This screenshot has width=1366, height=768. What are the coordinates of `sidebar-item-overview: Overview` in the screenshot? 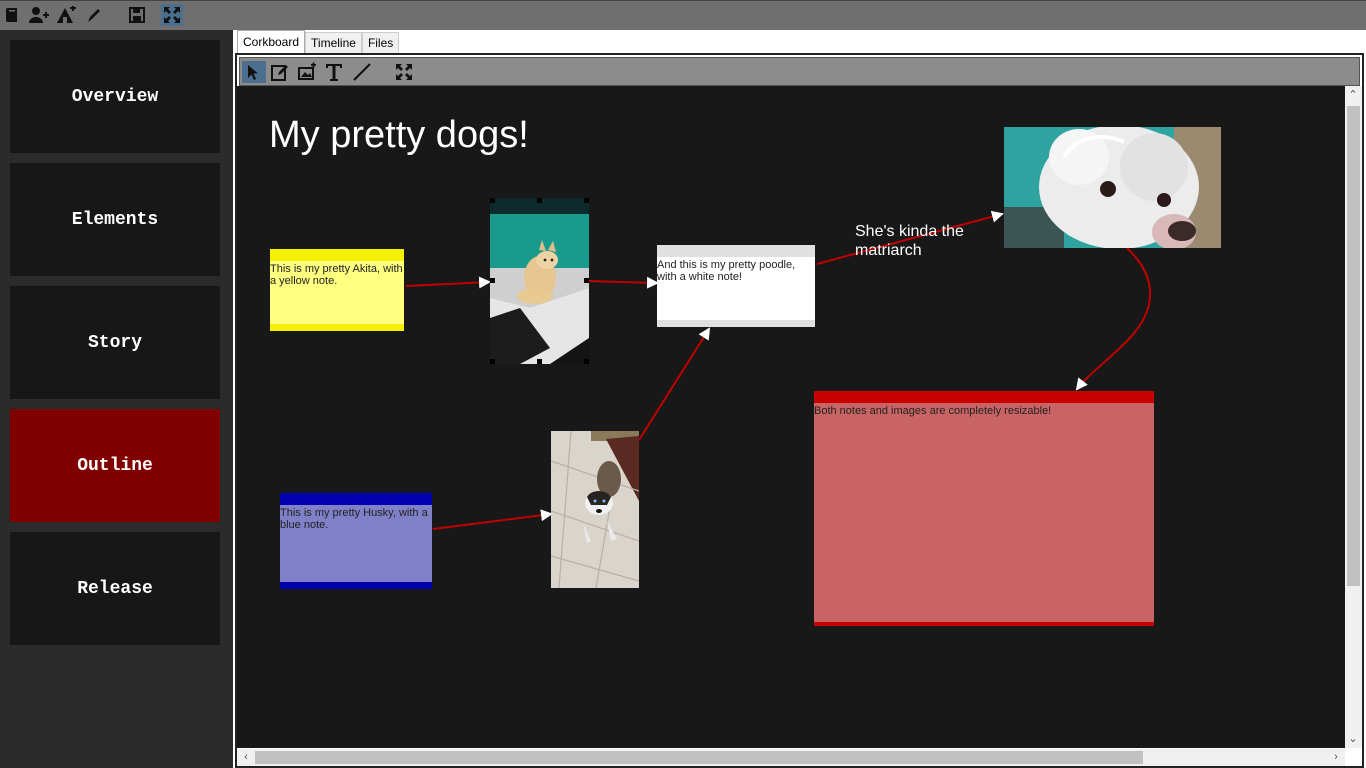 It's located at (115, 96).